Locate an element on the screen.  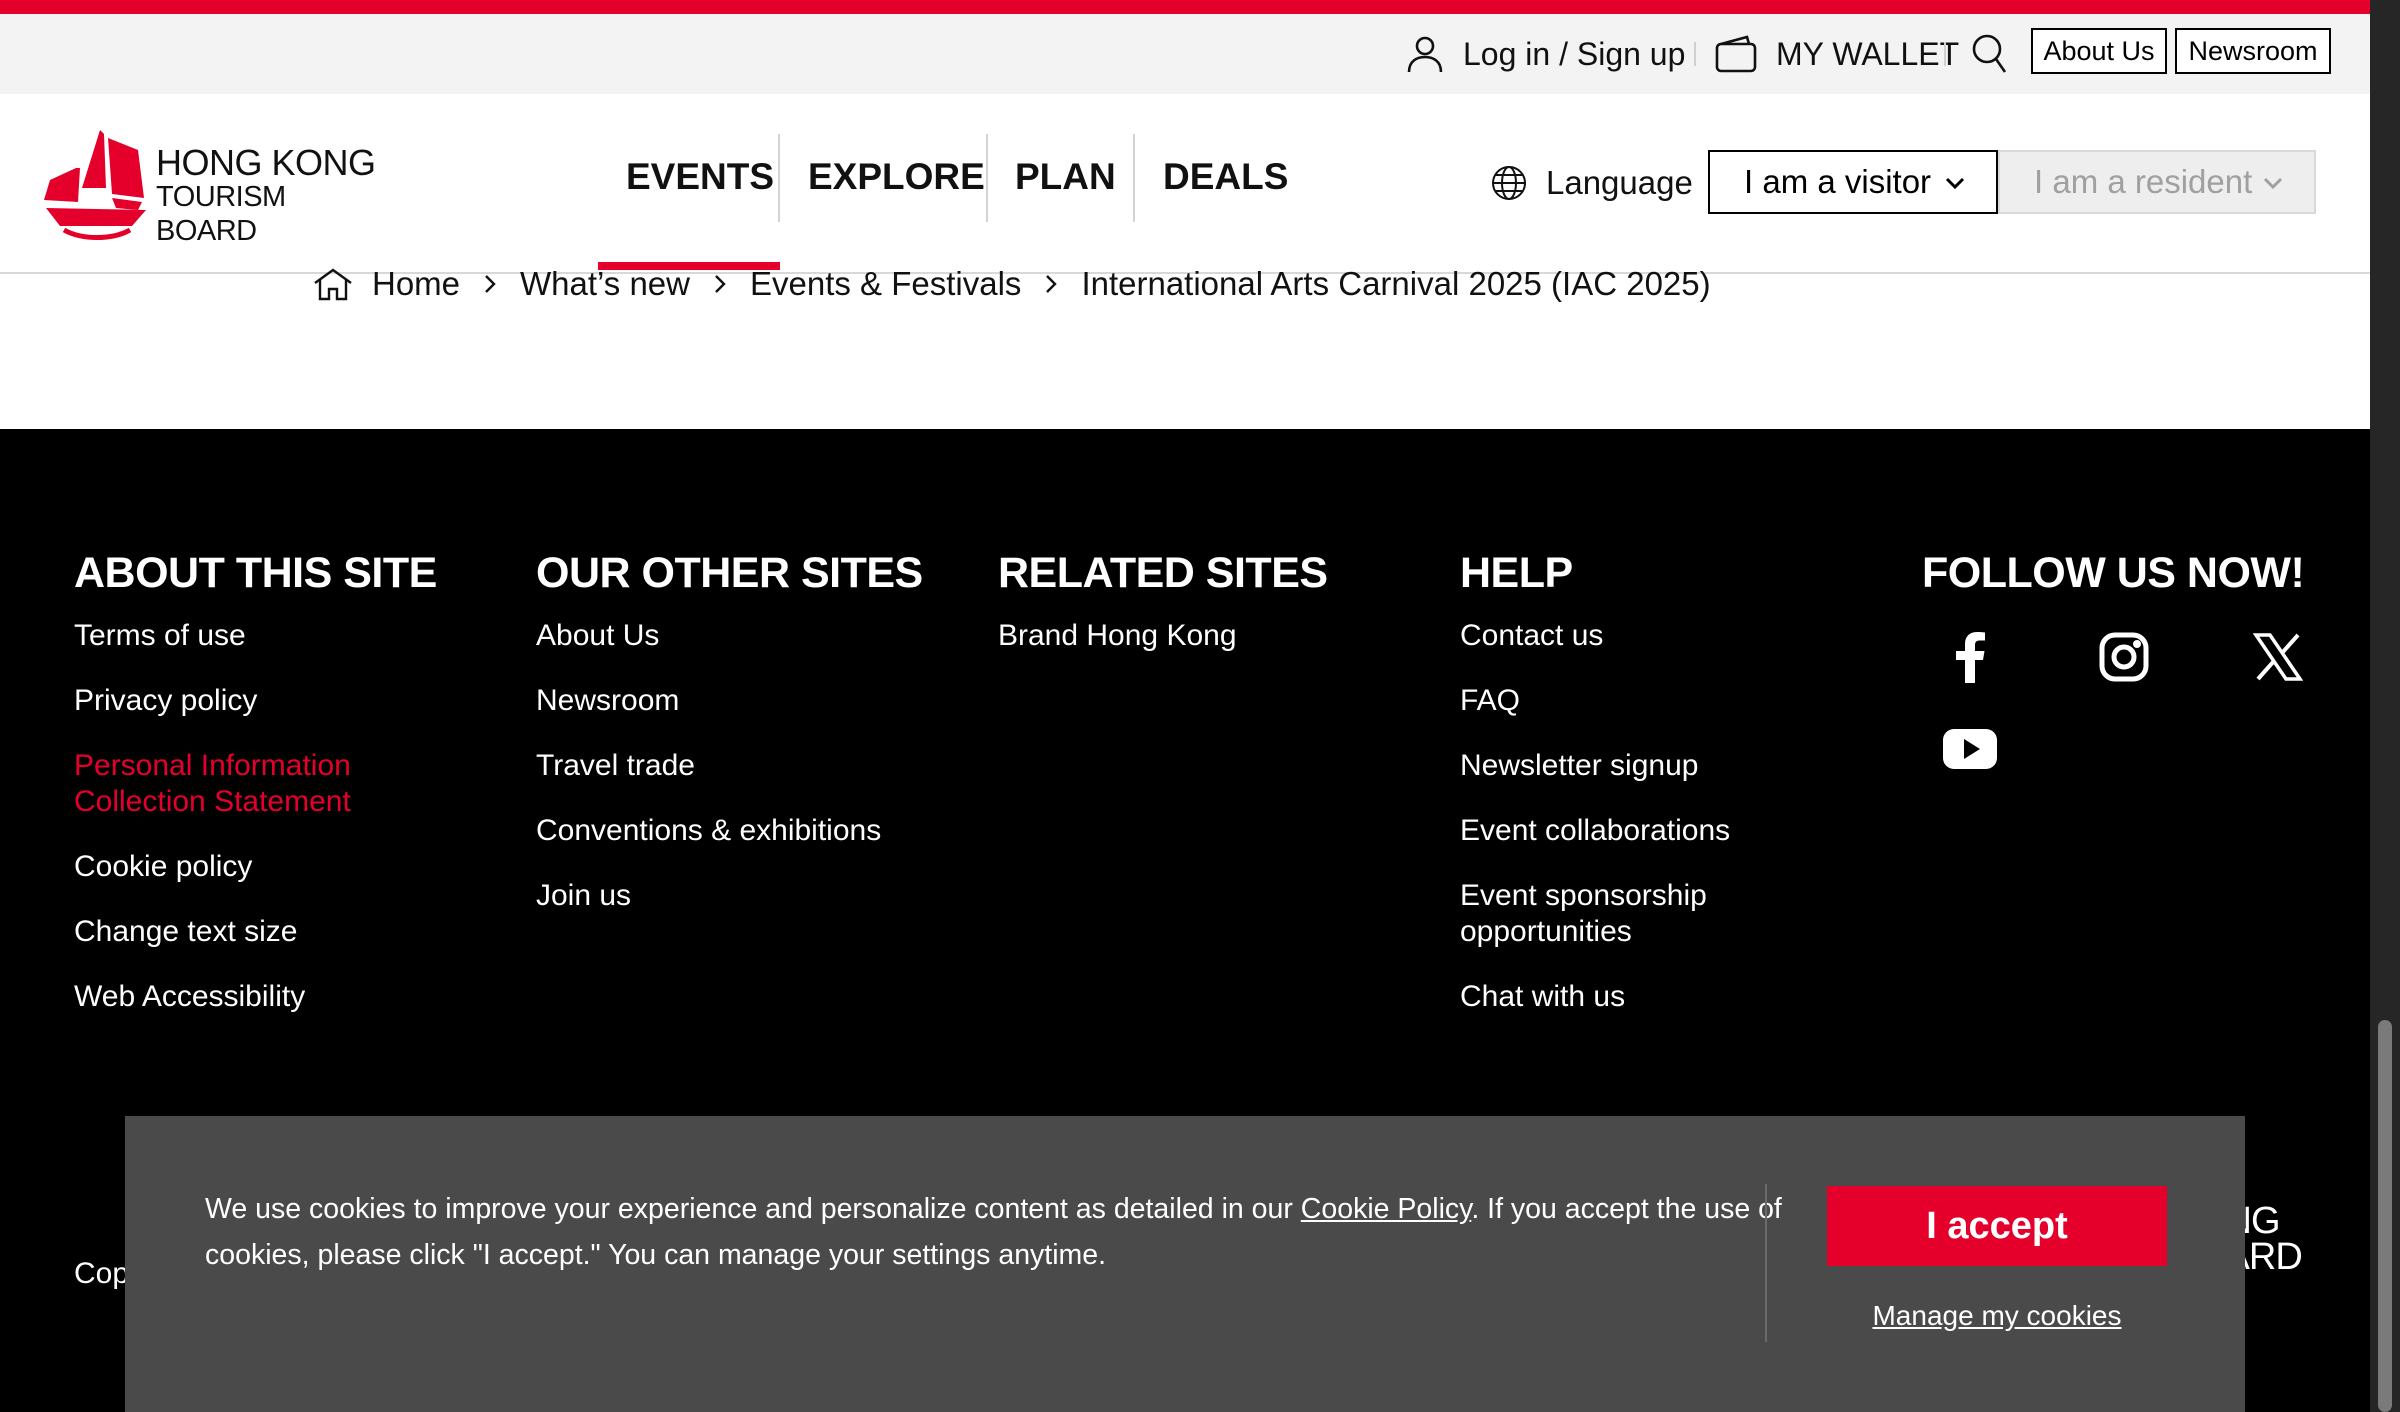
footer-col-related: RELATED SITES Brand Hong Kong is located at coordinates (1178, 616).